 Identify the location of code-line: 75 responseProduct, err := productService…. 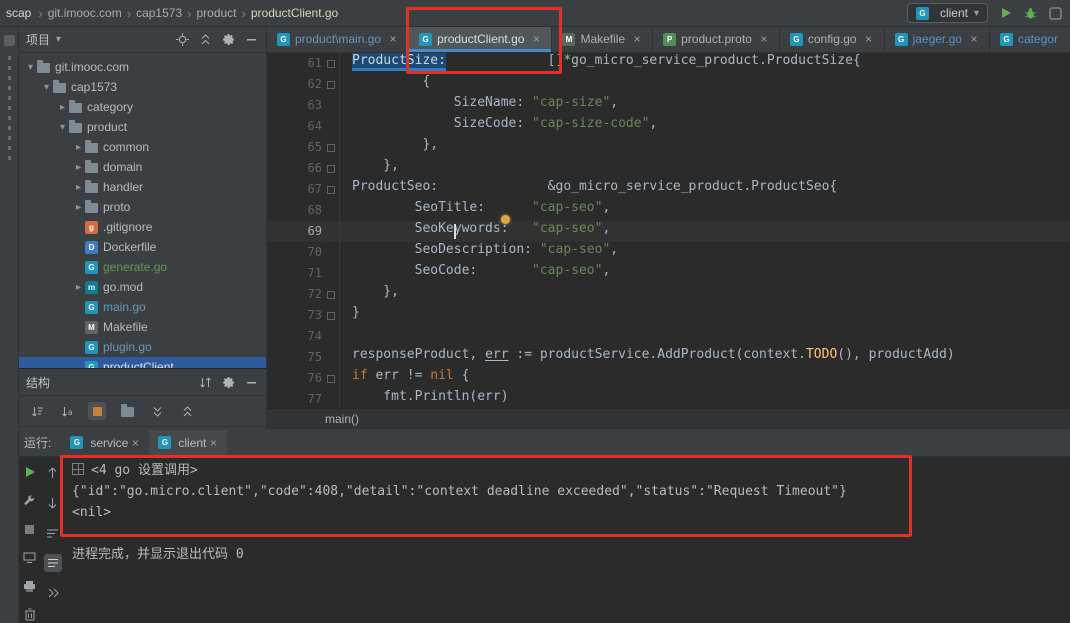
(668, 357).